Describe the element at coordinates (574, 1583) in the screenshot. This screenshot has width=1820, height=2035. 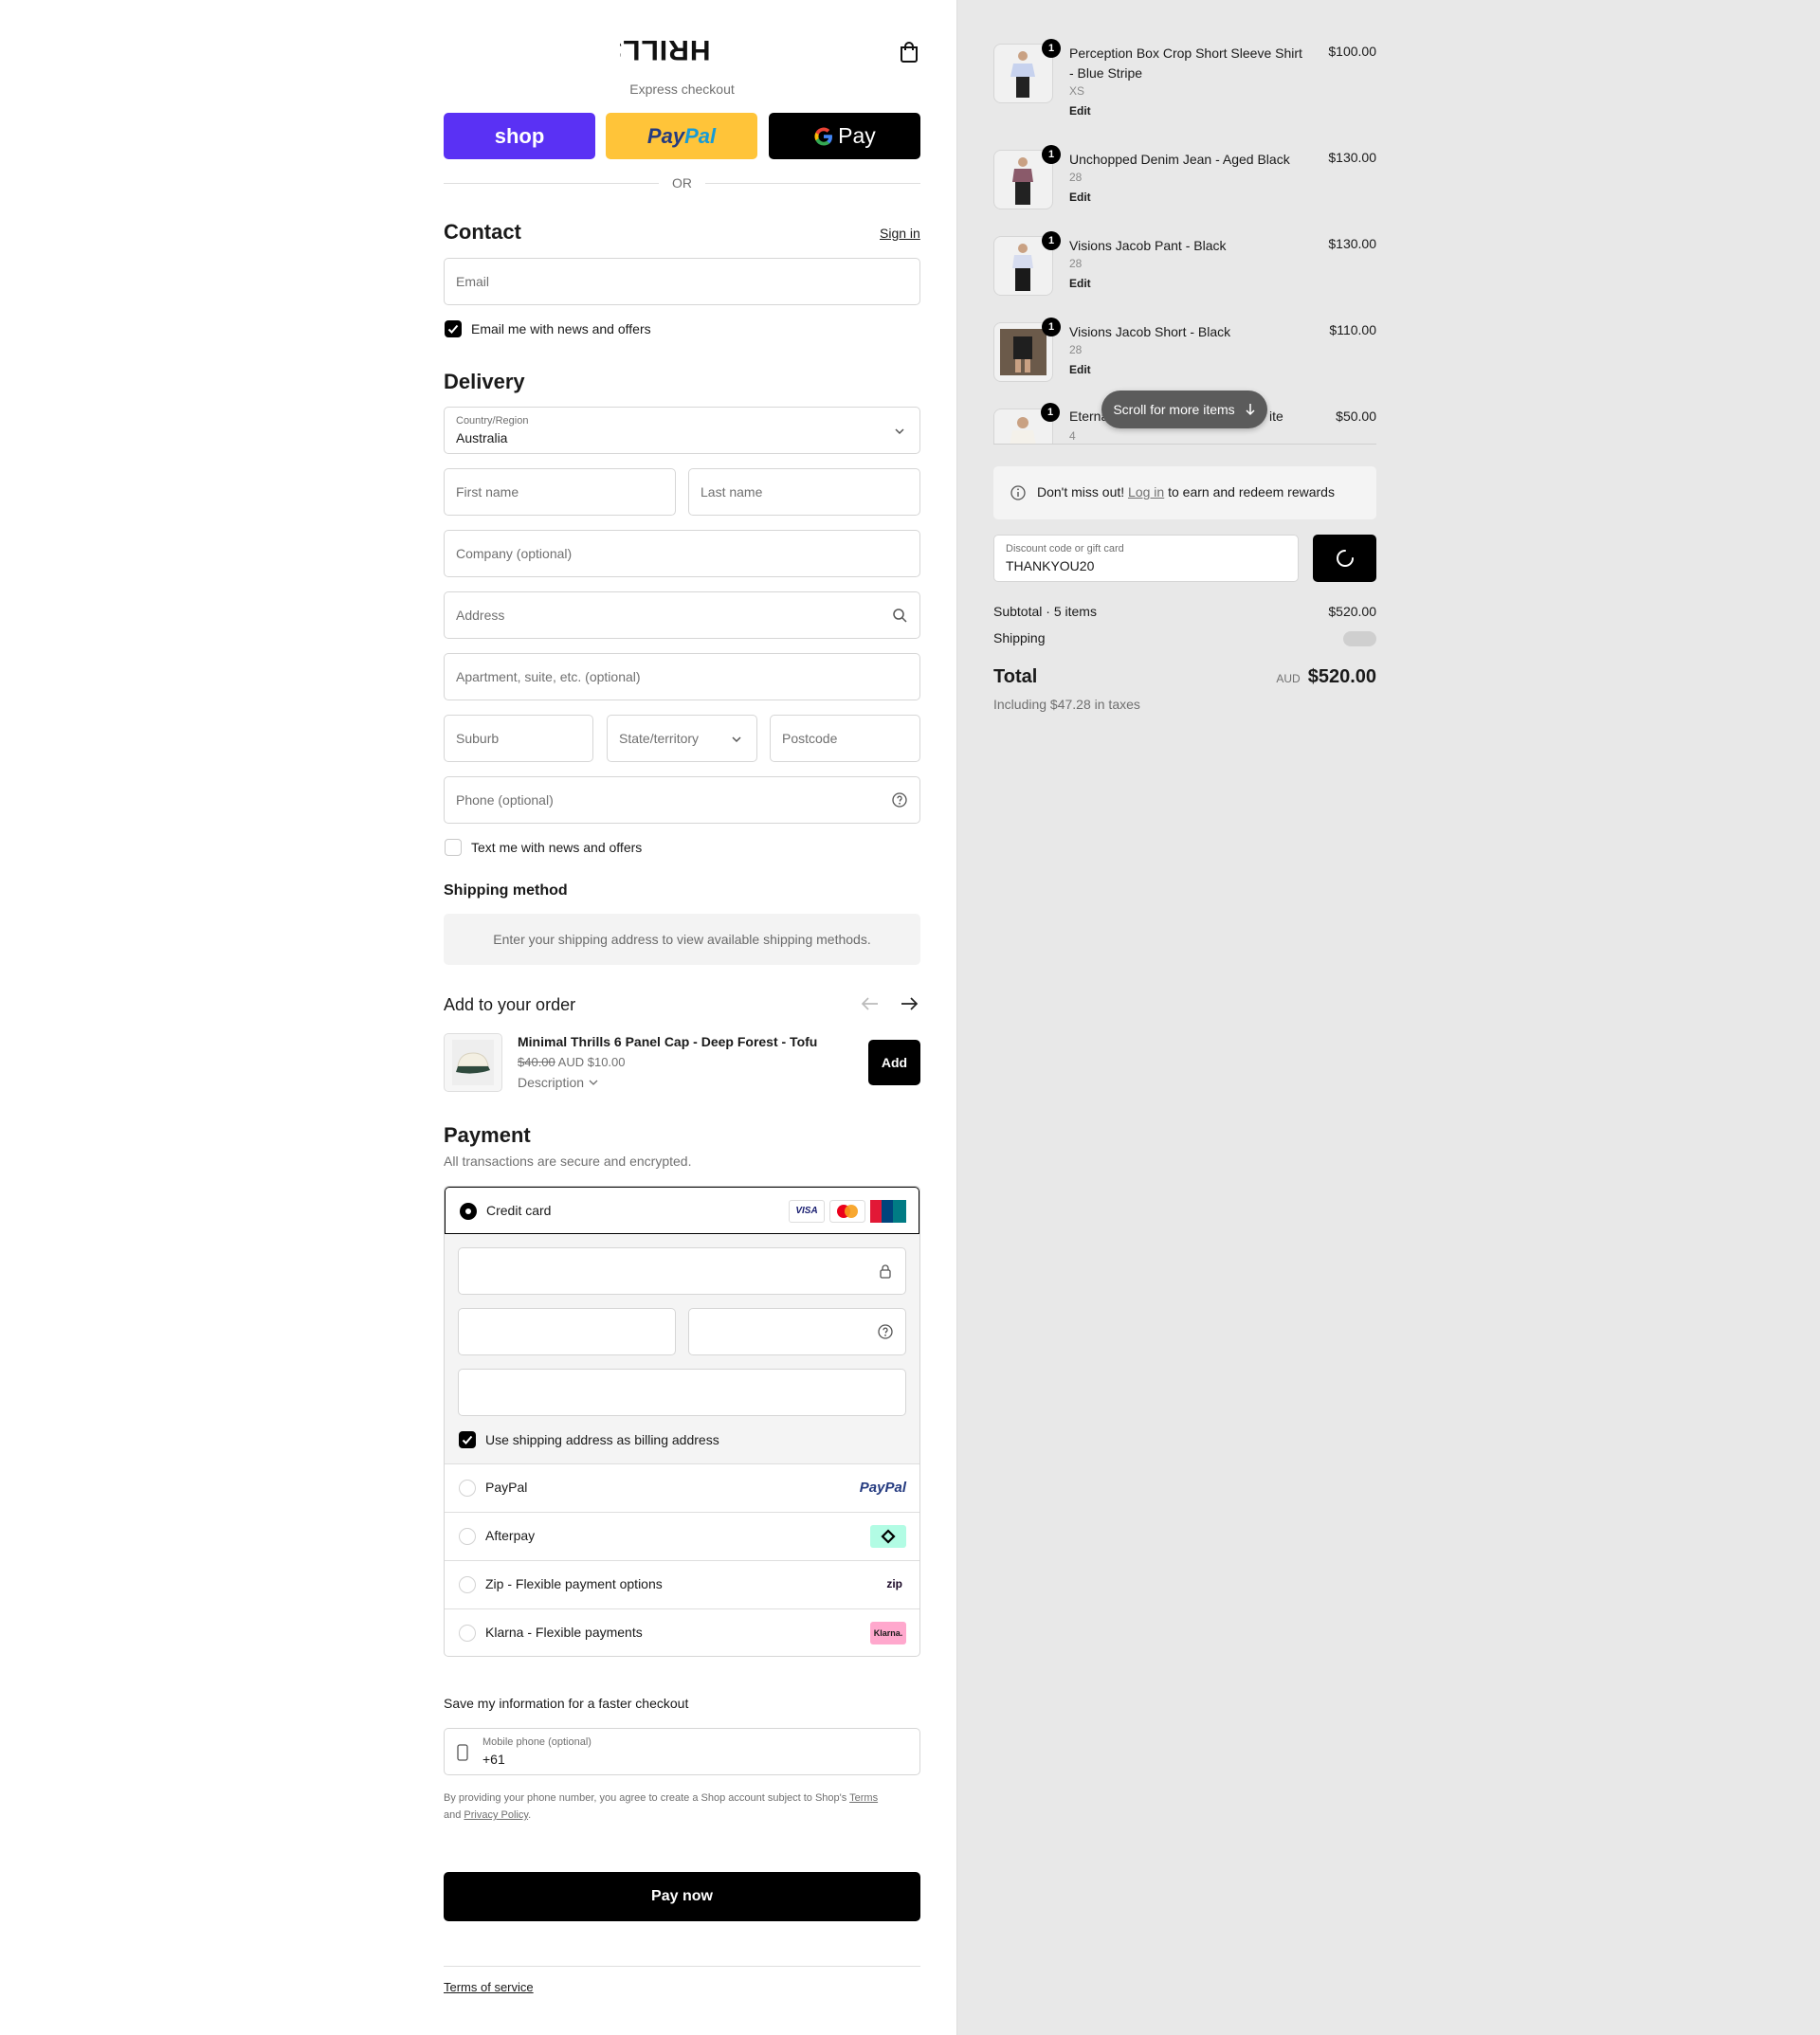
I see `zip-option-label: Zip - Flexible payment options` at that location.